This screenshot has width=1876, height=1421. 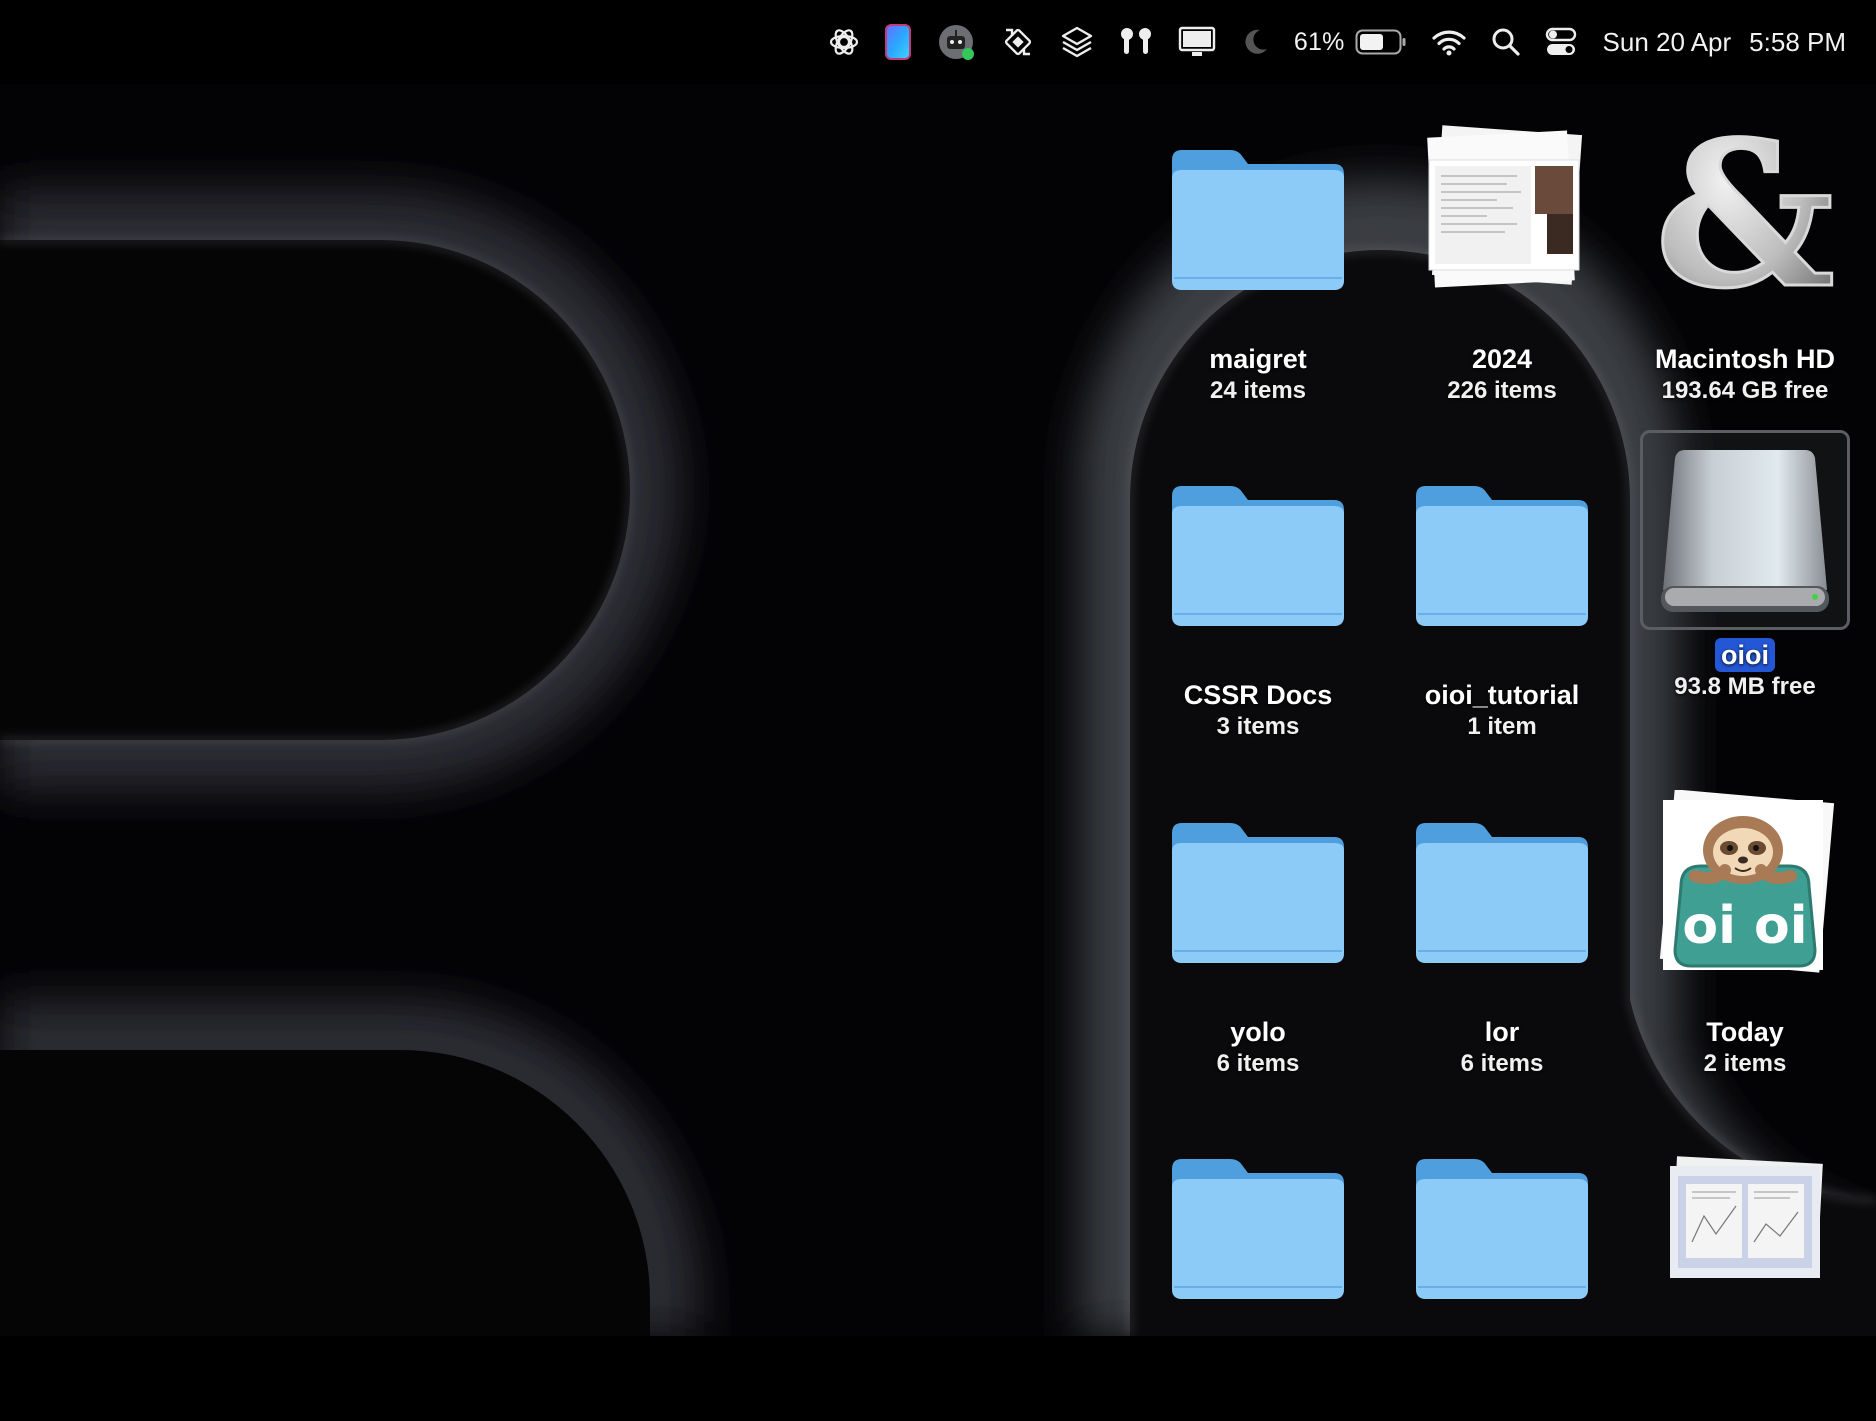 I want to click on desktop-item-folder-row4-b, so click(x=1502, y=1271).